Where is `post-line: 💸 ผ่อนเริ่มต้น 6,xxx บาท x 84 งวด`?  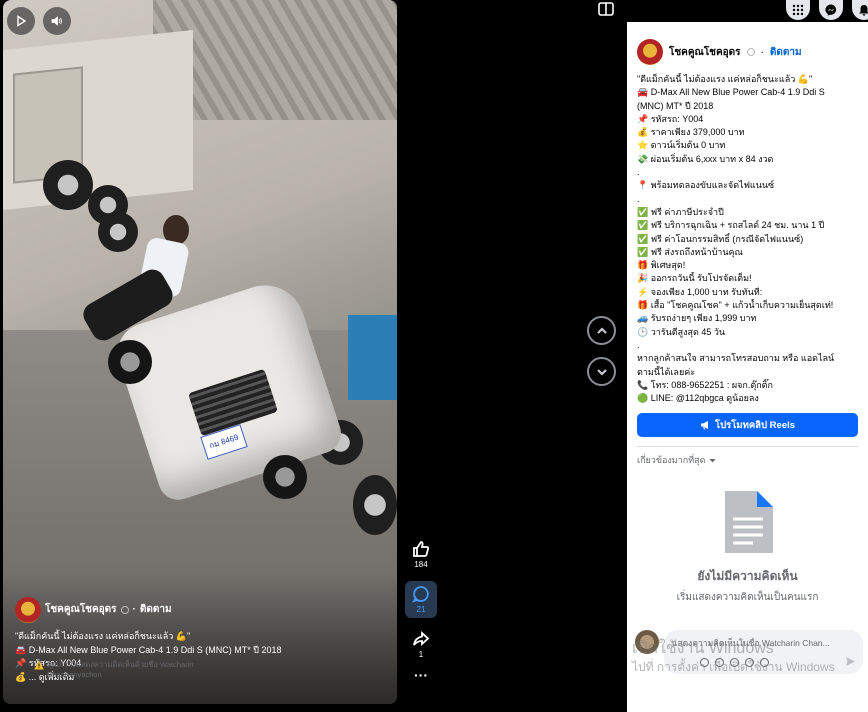 post-line: 💸 ผ่อนเริ่มต้น 6,xxx บาท x 84 งวด is located at coordinates (705, 158).